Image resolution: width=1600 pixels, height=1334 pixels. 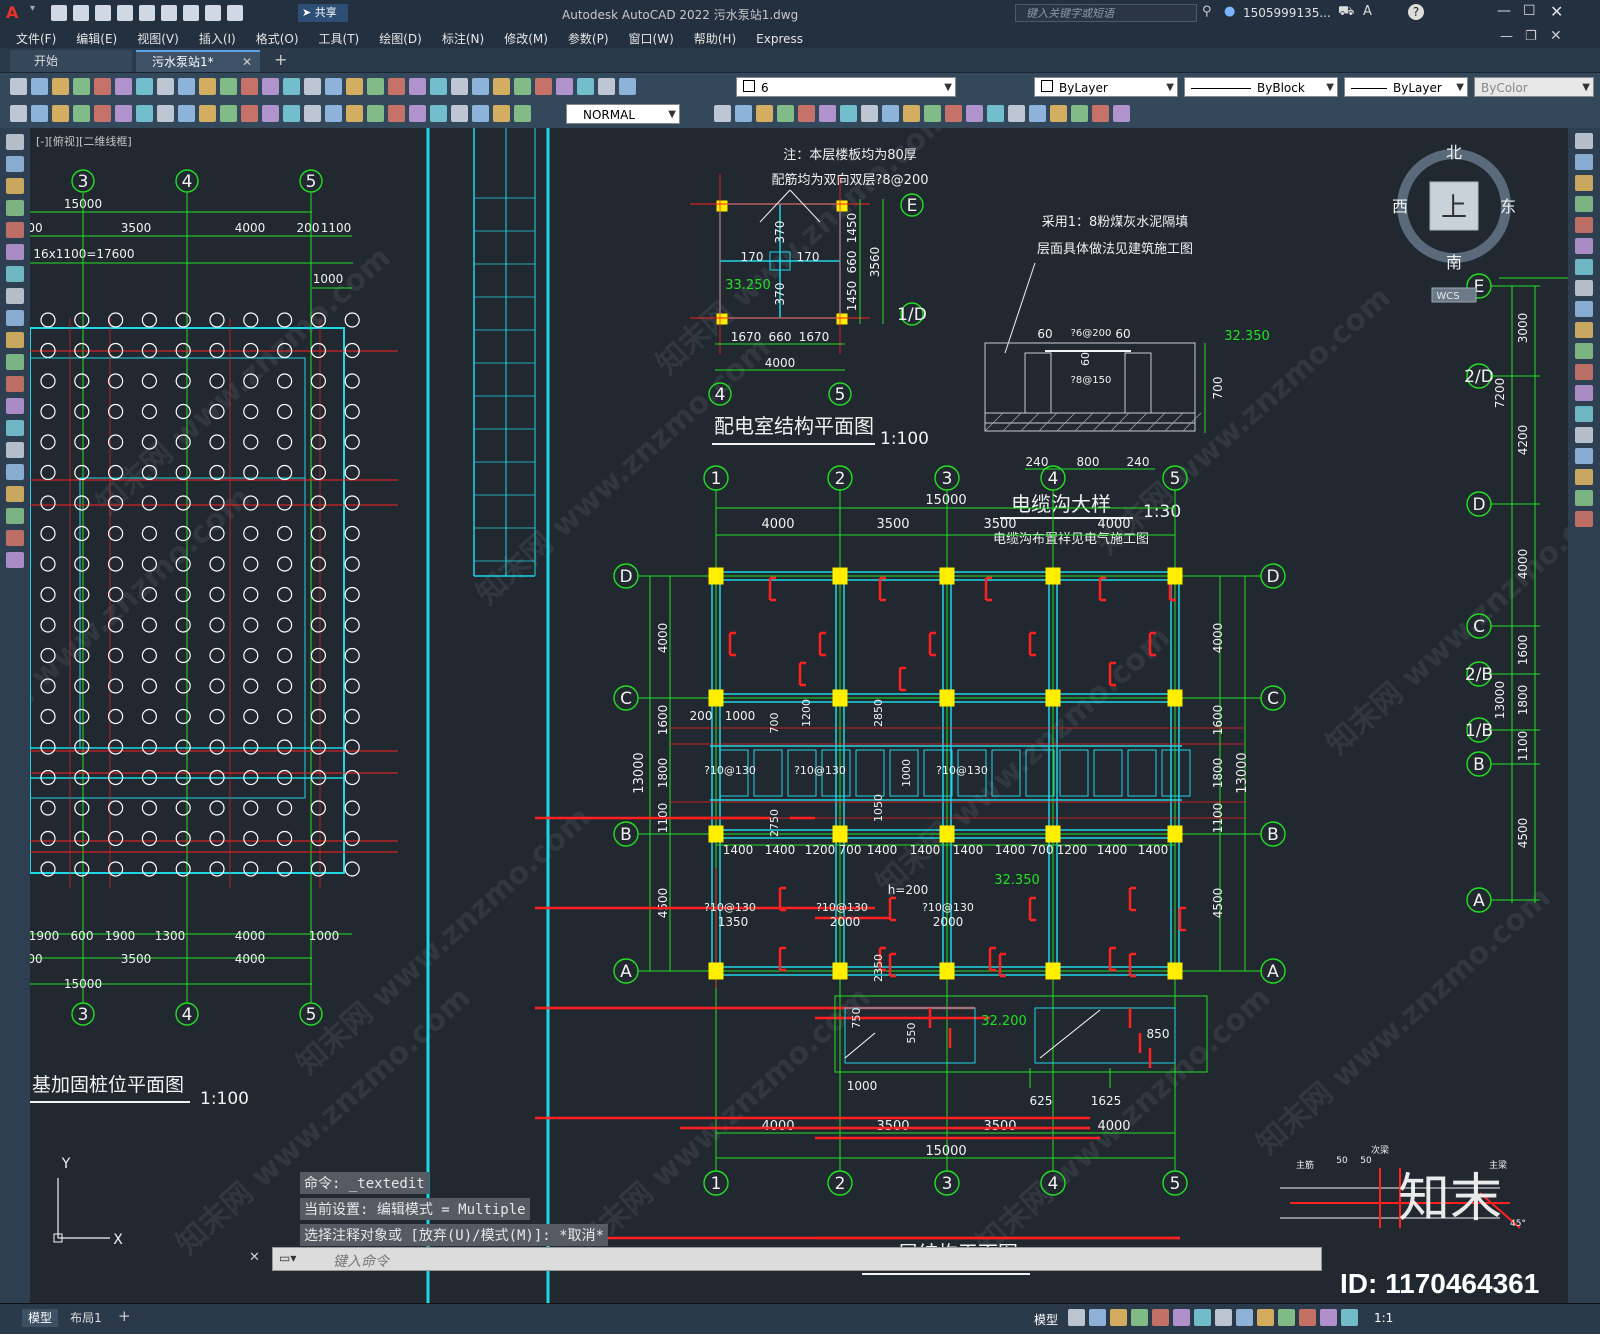 I want to click on layout-tab-model: 模型, so click(x=40, y=1318).